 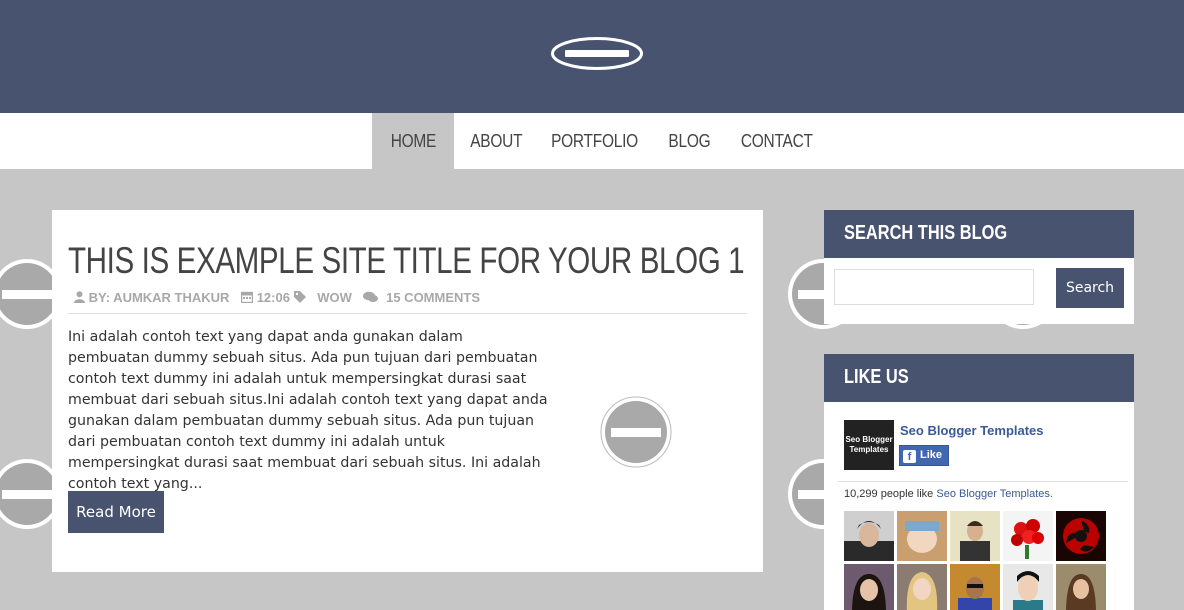 I want to click on calendar-icon, so click(x=247, y=297).